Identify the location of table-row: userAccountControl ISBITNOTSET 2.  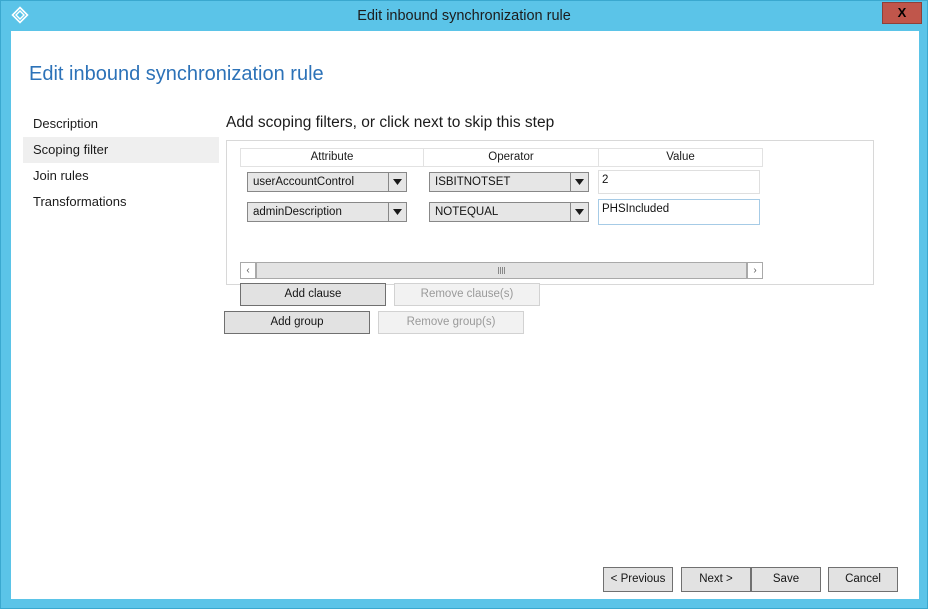
(501, 182).